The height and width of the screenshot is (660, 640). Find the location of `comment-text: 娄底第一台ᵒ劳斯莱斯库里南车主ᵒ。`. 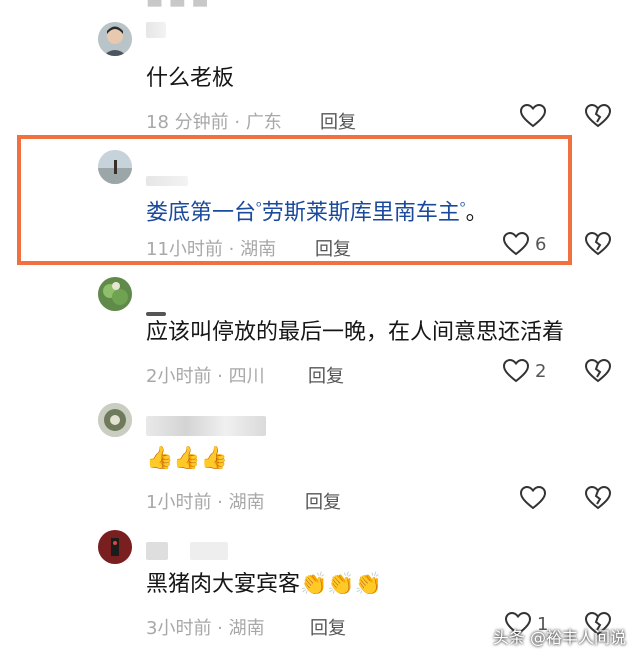

comment-text: 娄底第一台ᵒ劳斯莱斯库里南车主ᵒ。 is located at coordinates (317, 212).